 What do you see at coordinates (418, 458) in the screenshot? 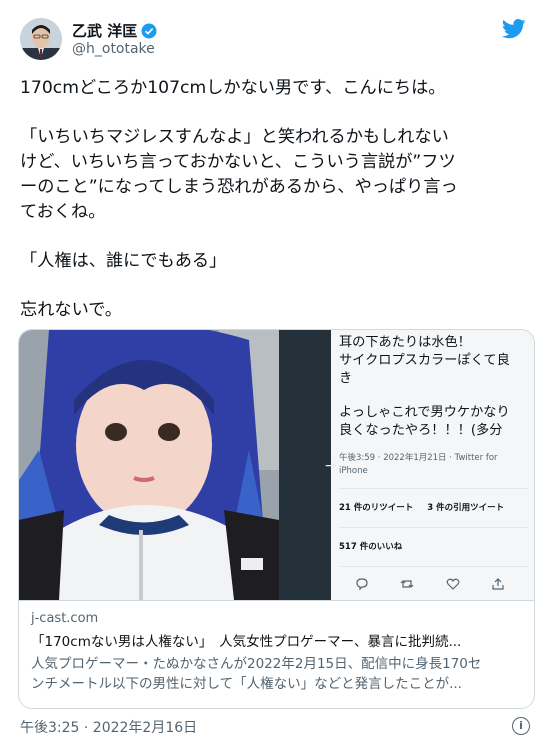
I see `embedded-time: 午後3:59 · 2022年1月21日 · Twitter for` at bounding box center [418, 458].